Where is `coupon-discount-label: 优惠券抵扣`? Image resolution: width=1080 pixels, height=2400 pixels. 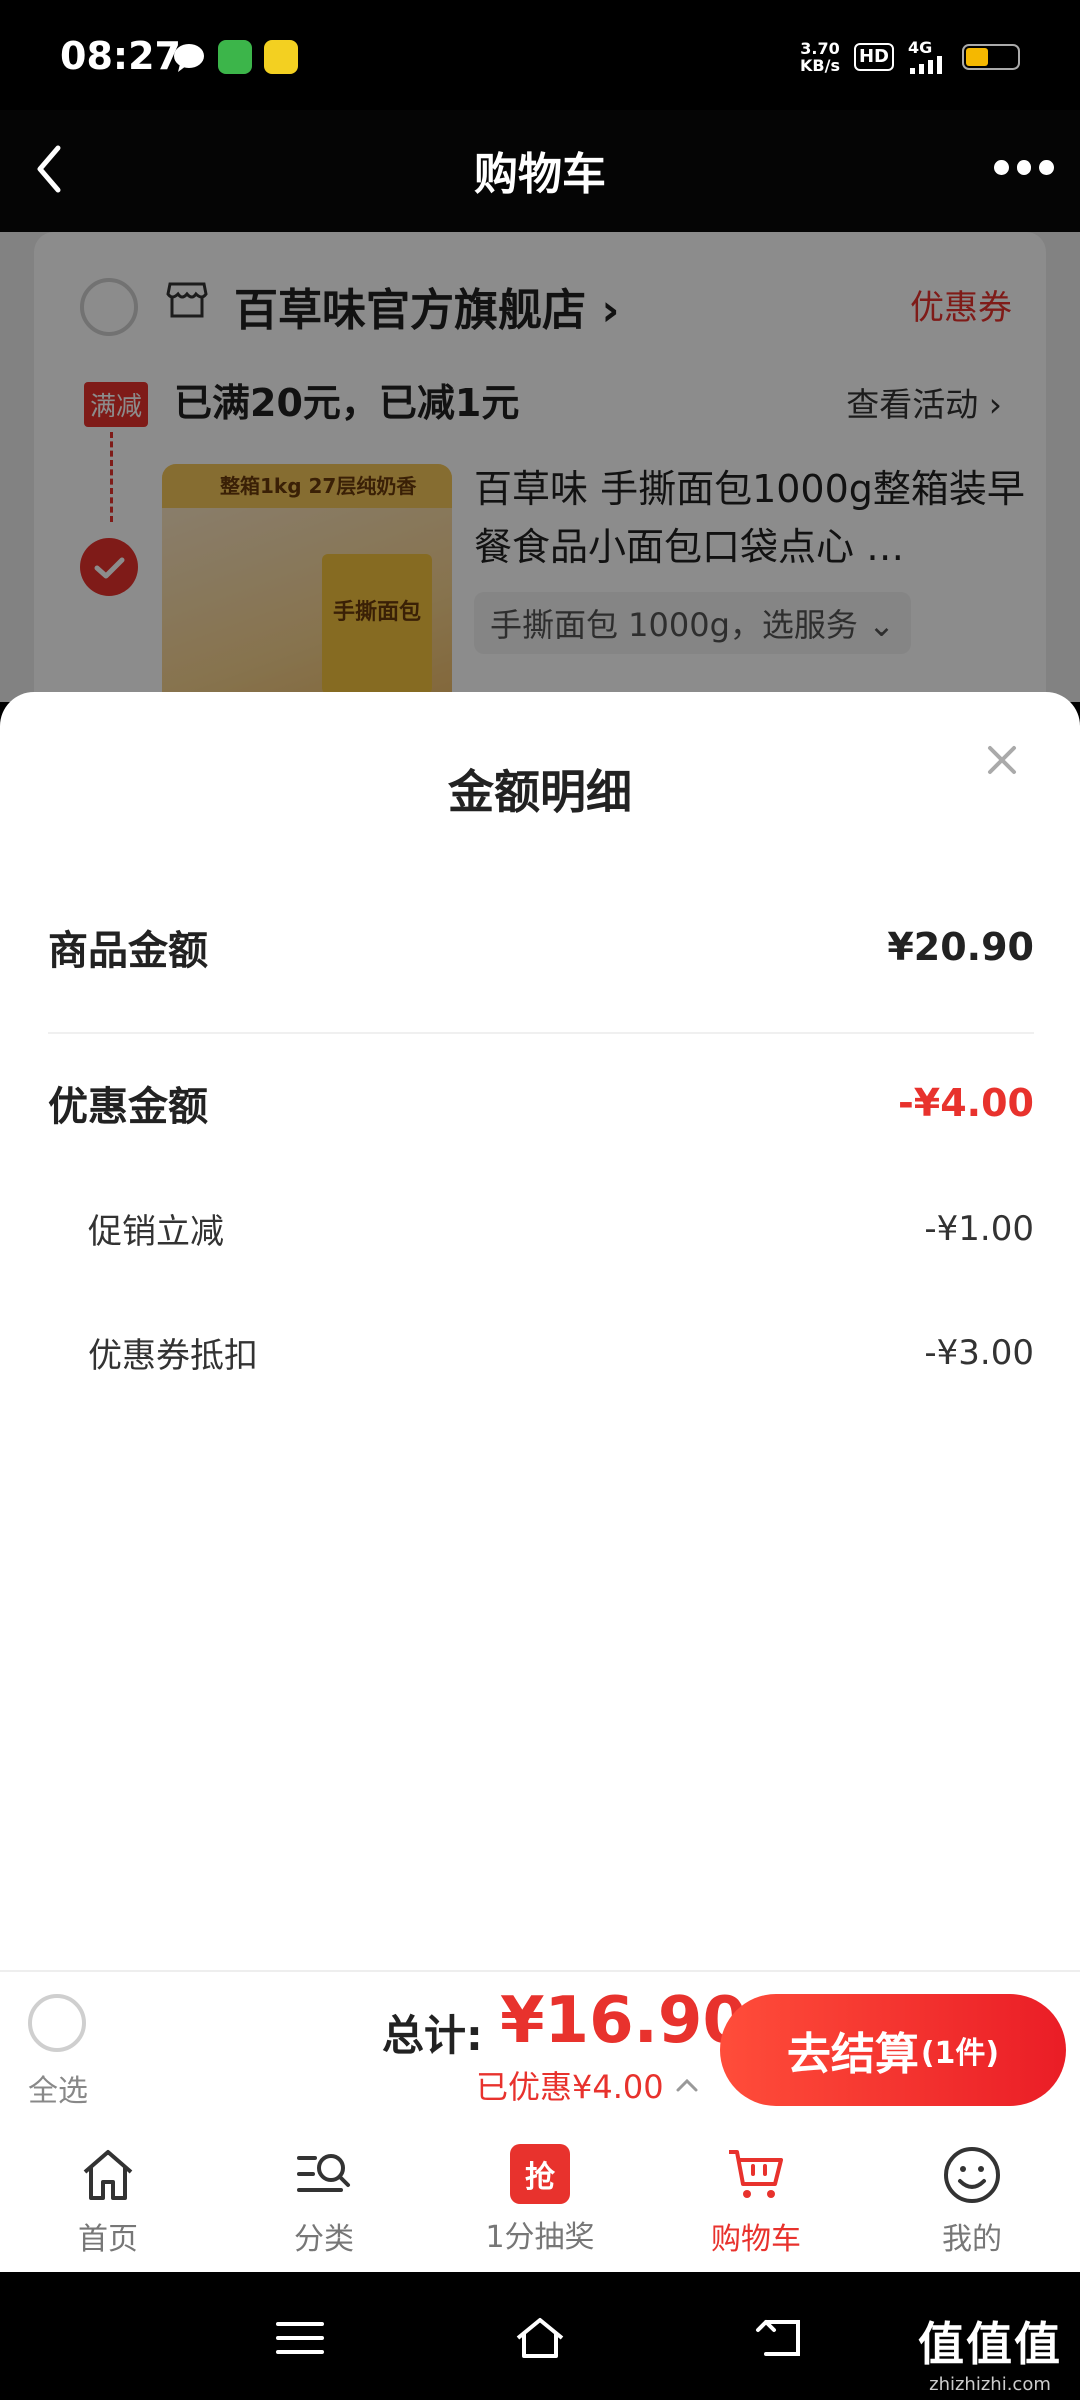
coupon-discount-label: 优惠券抵扣 is located at coordinates (173, 1356).